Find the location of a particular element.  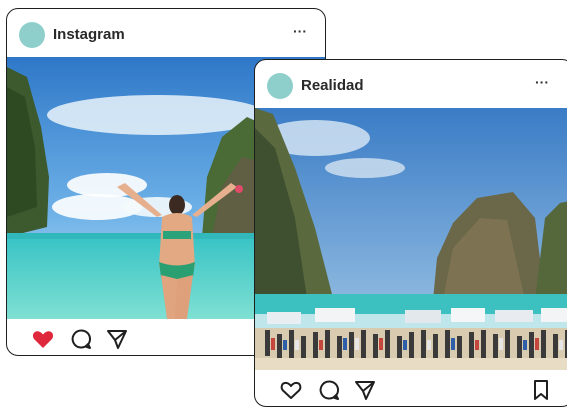

post-header: Instagram ··· is located at coordinates (166, 33).